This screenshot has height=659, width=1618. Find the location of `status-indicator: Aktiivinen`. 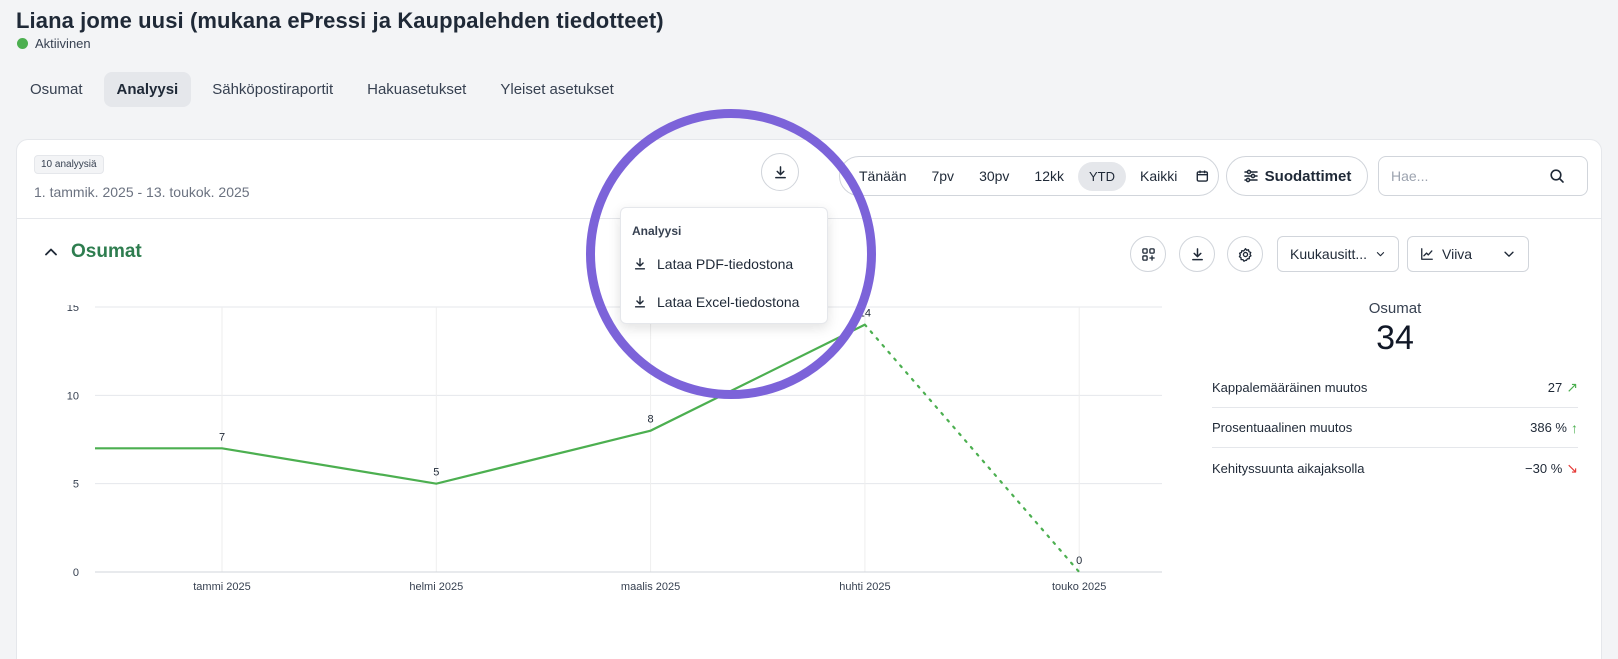

status-indicator: Aktiivinen is located at coordinates (54, 43).